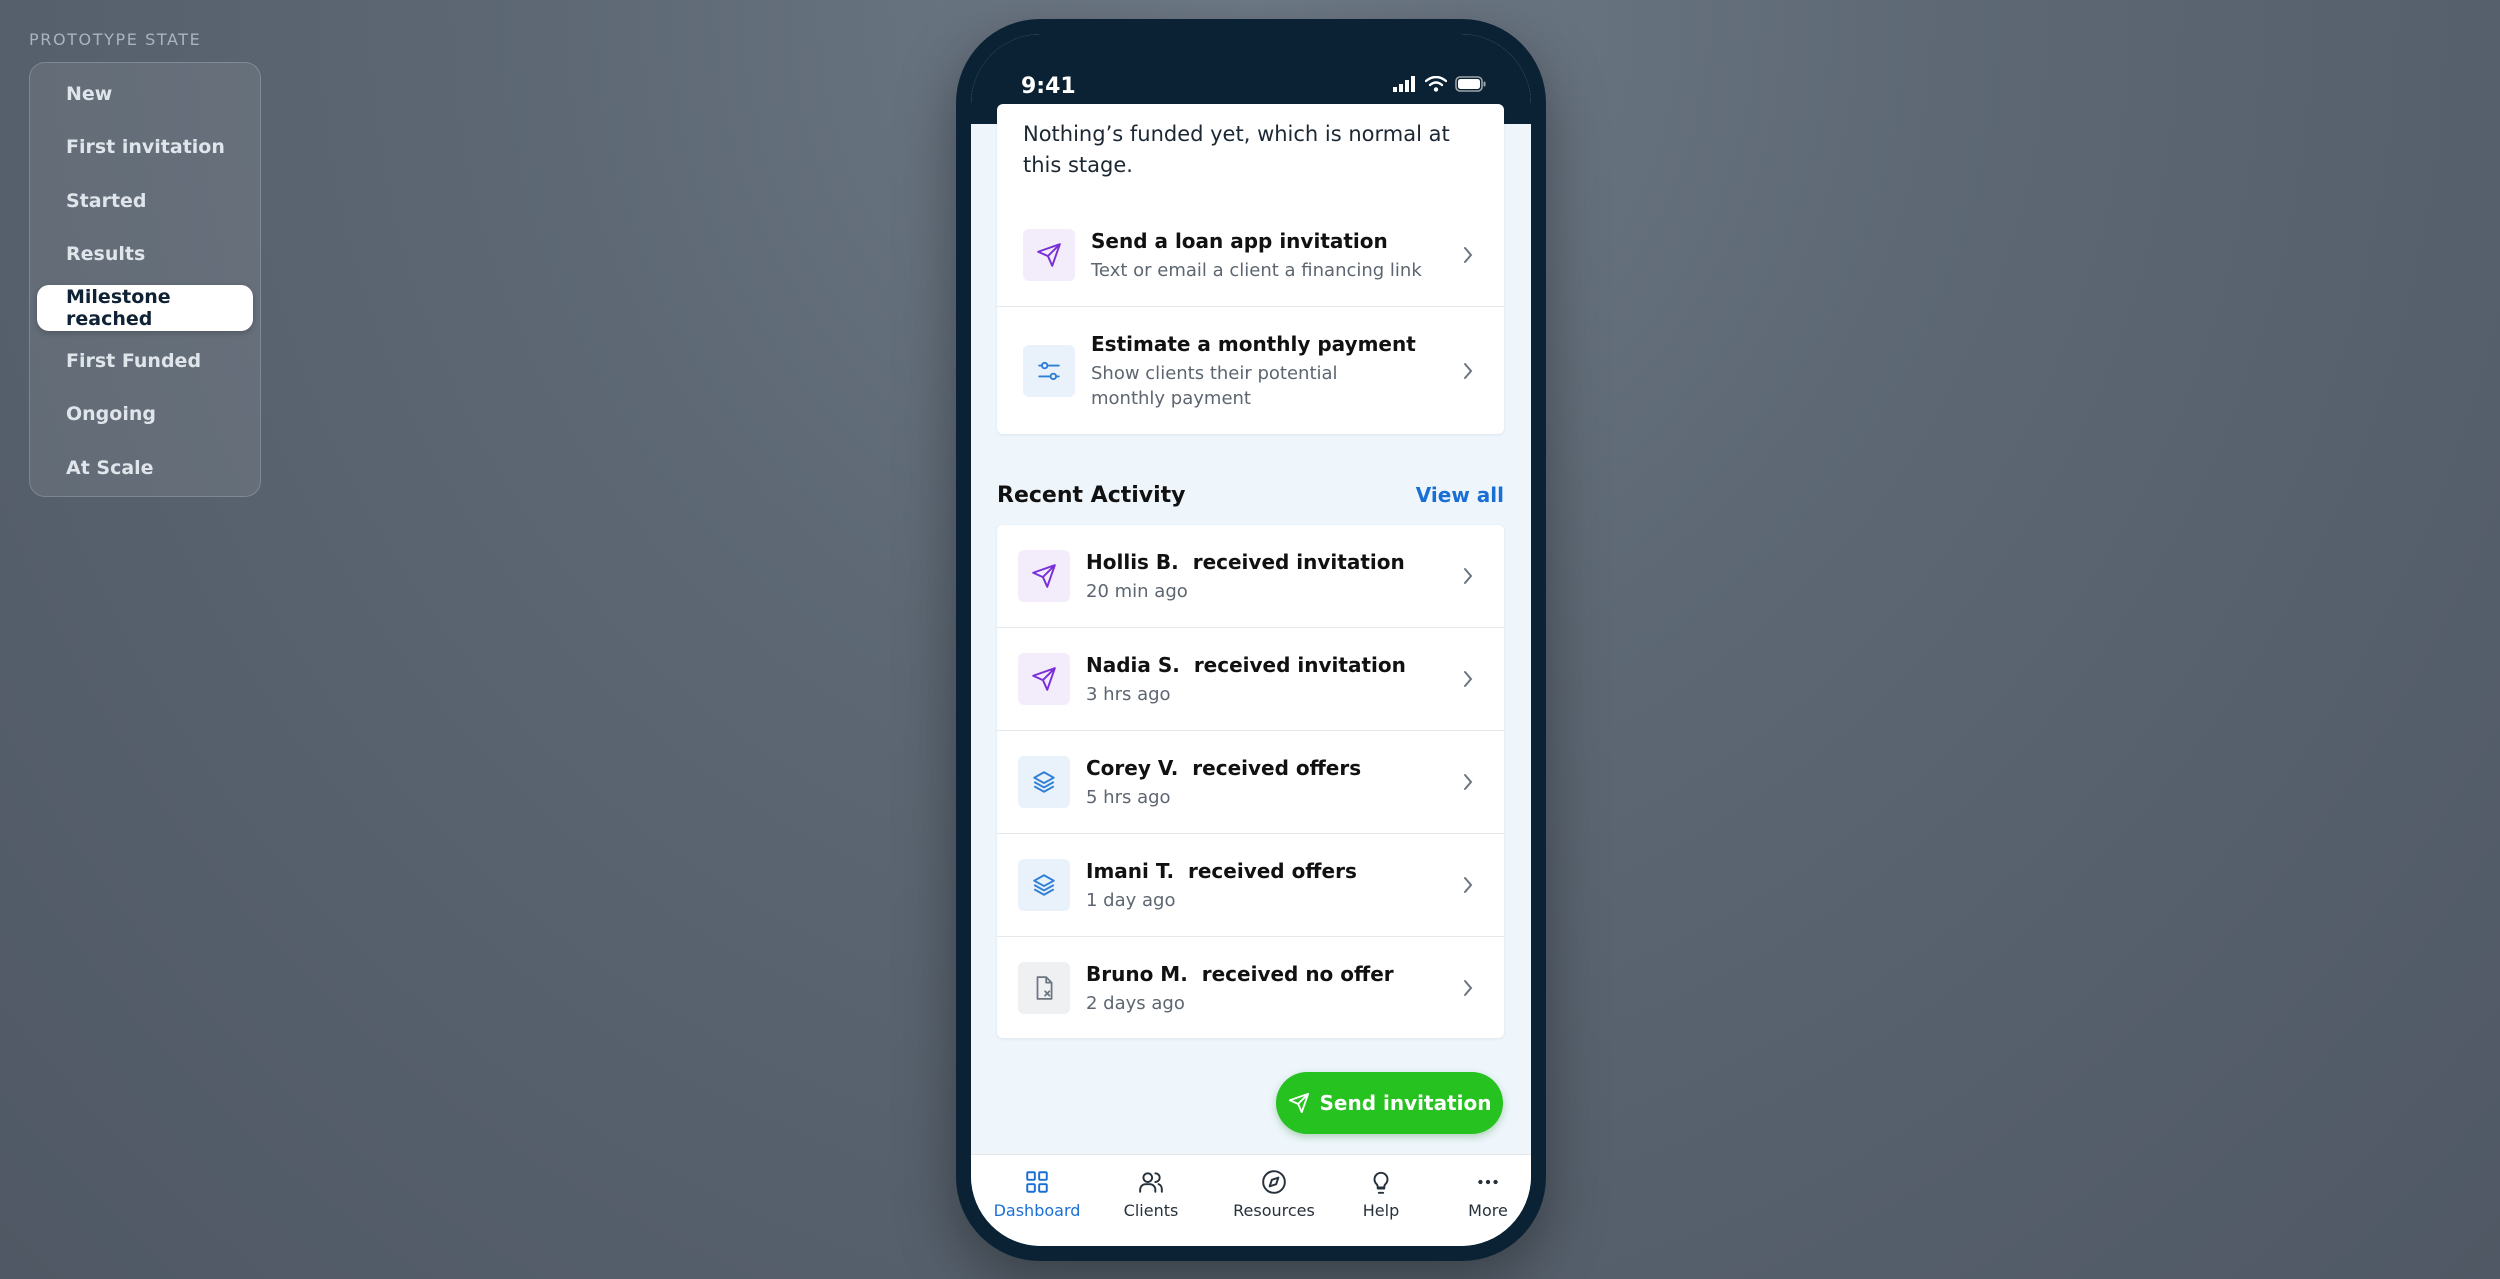 This screenshot has width=2500, height=1279. I want to click on activity-time: 3 hrs ago, so click(1128, 694).